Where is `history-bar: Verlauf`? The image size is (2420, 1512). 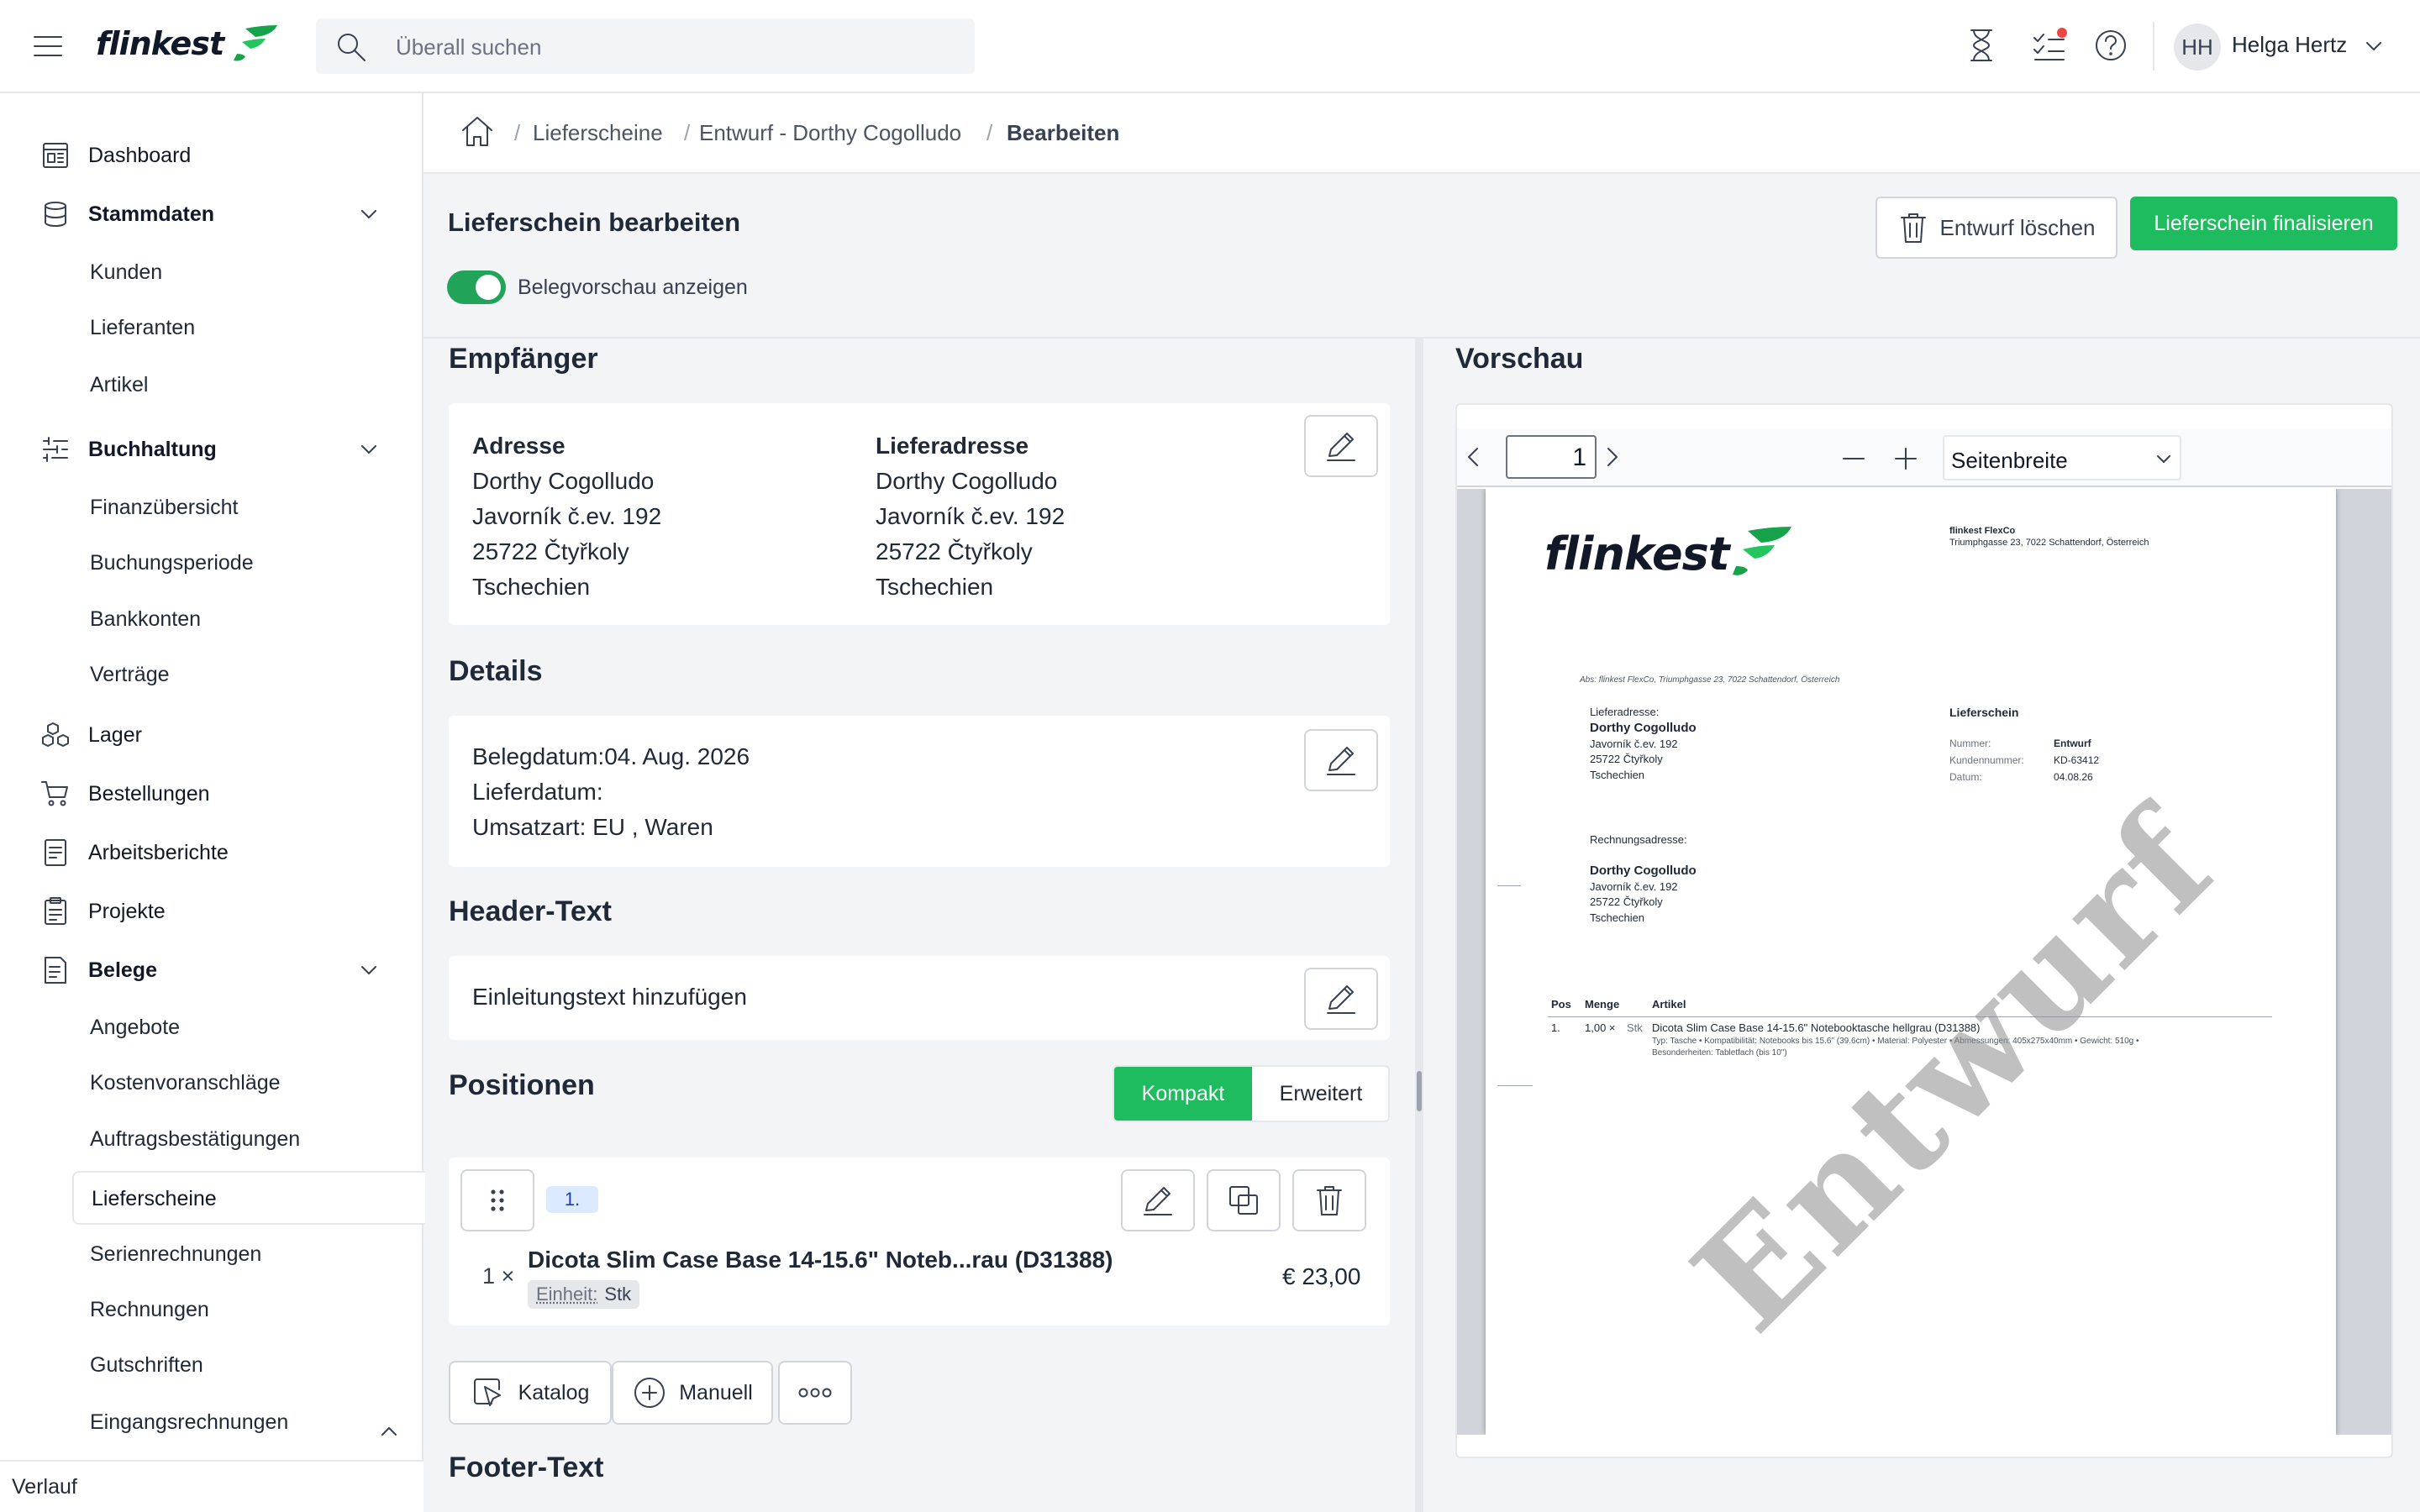 history-bar: Verlauf is located at coordinates (212, 1486).